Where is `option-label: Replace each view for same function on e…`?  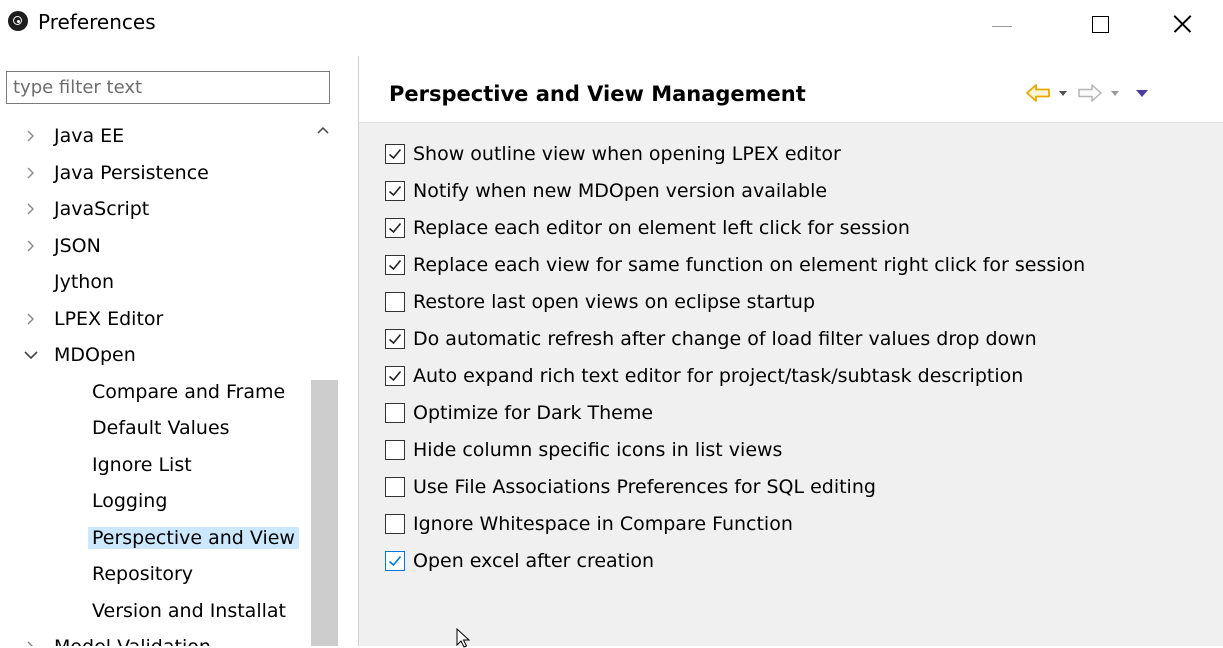
option-label: Replace each view for same function on e… is located at coordinates (749, 265).